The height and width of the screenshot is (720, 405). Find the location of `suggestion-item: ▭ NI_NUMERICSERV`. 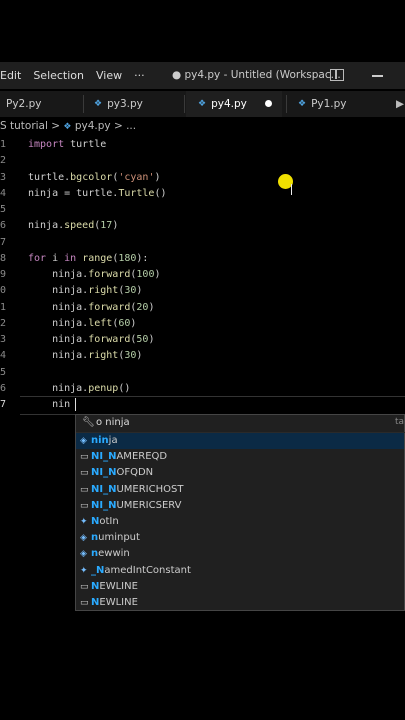

suggestion-item: ▭ NI_NUMERICSERV is located at coordinates (131, 506).